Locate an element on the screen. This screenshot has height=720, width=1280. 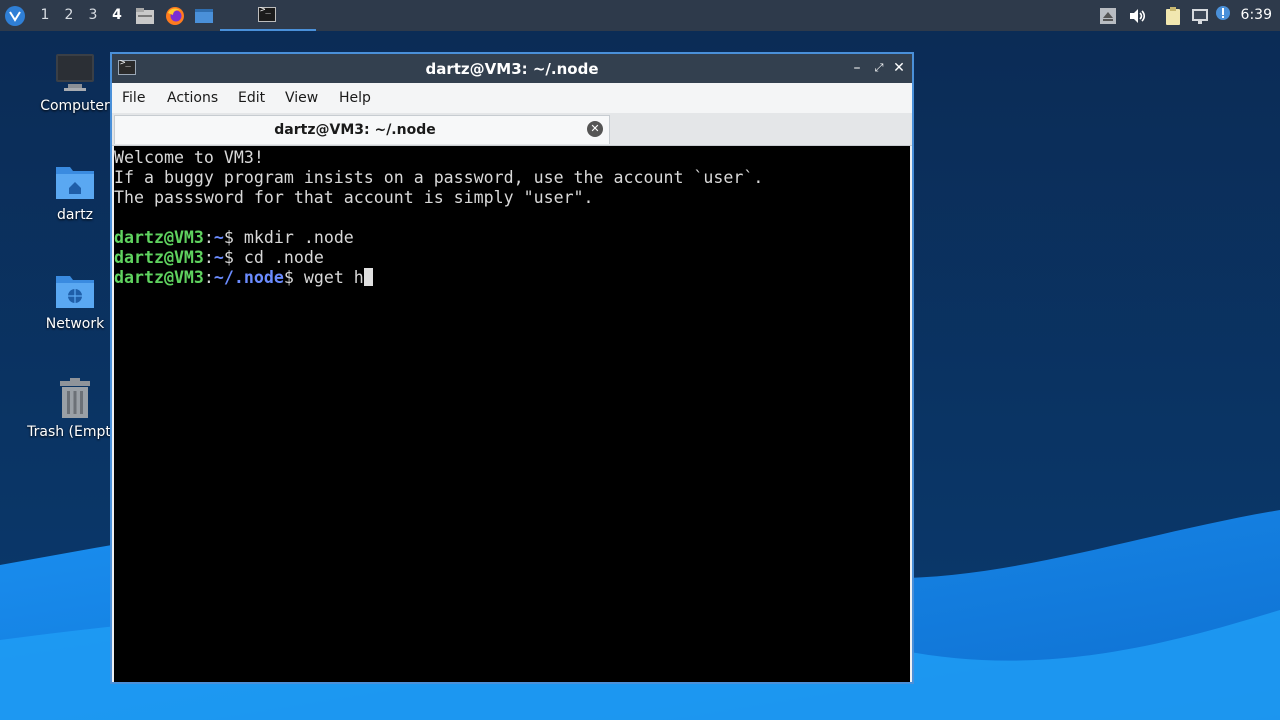
prompt-path: ~/.node is located at coordinates (248, 277).